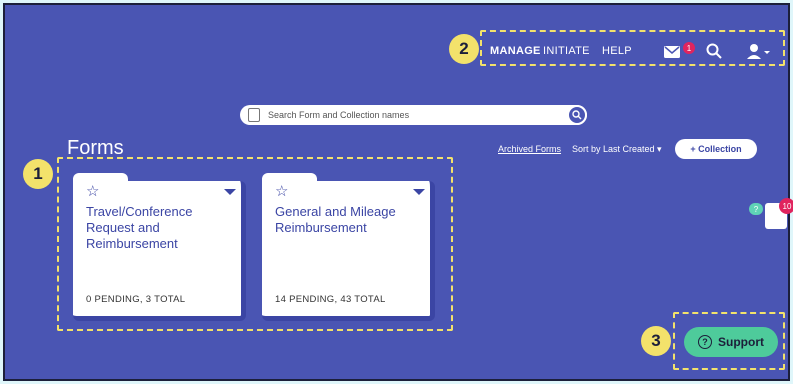  What do you see at coordinates (786, 206) in the screenshot?
I see `mascot-badge: 10` at bounding box center [786, 206].